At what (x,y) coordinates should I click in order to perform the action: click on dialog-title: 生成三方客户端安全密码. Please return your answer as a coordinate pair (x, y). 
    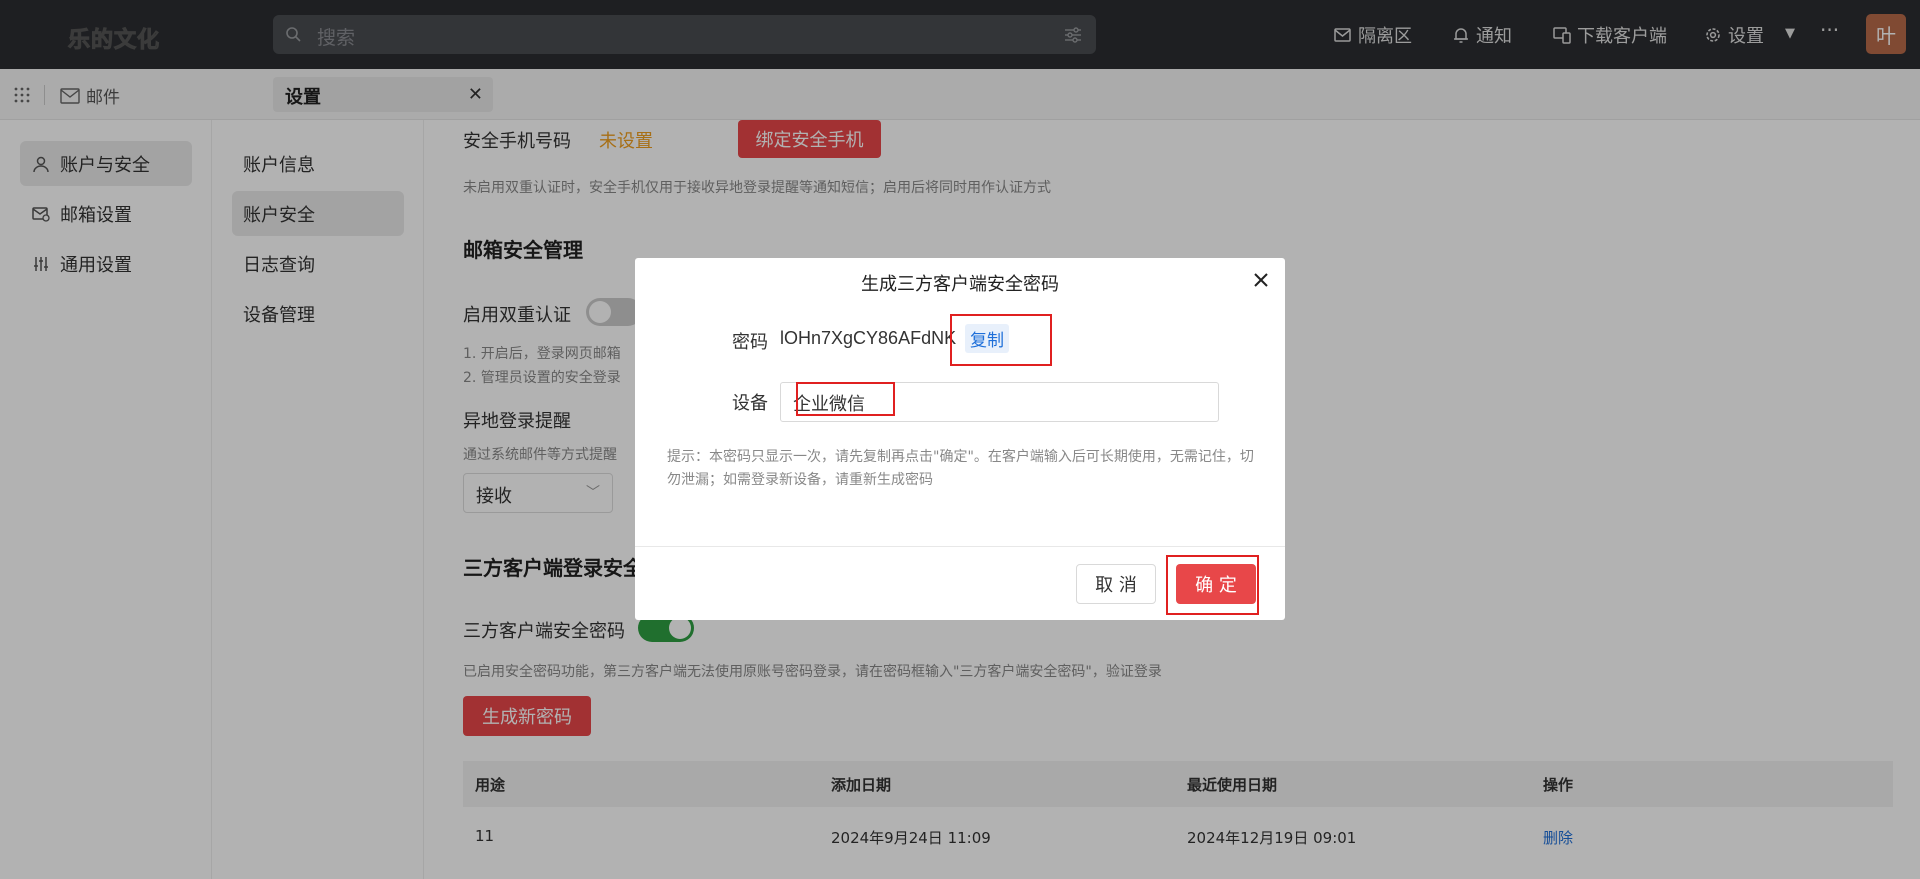
    Looking at the image, I should click on (960, 284).